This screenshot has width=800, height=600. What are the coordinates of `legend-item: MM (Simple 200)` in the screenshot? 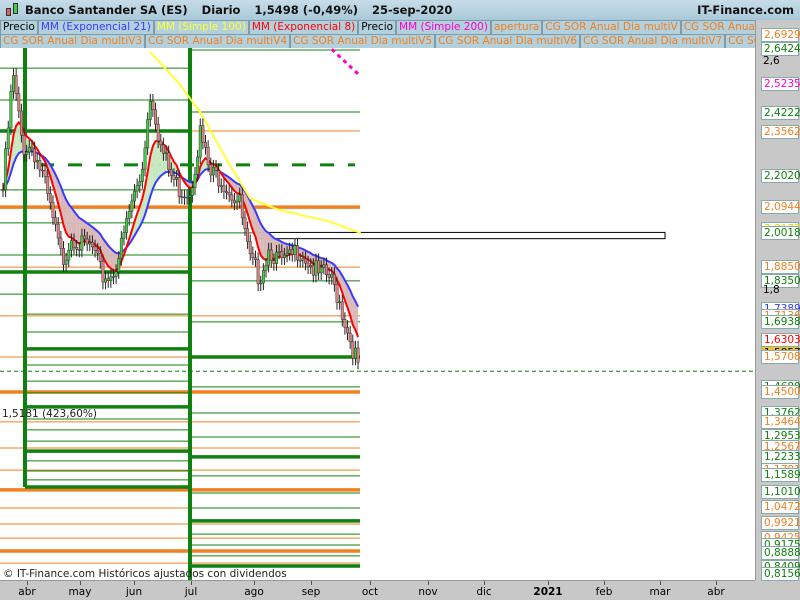 It's located at (443, 27).